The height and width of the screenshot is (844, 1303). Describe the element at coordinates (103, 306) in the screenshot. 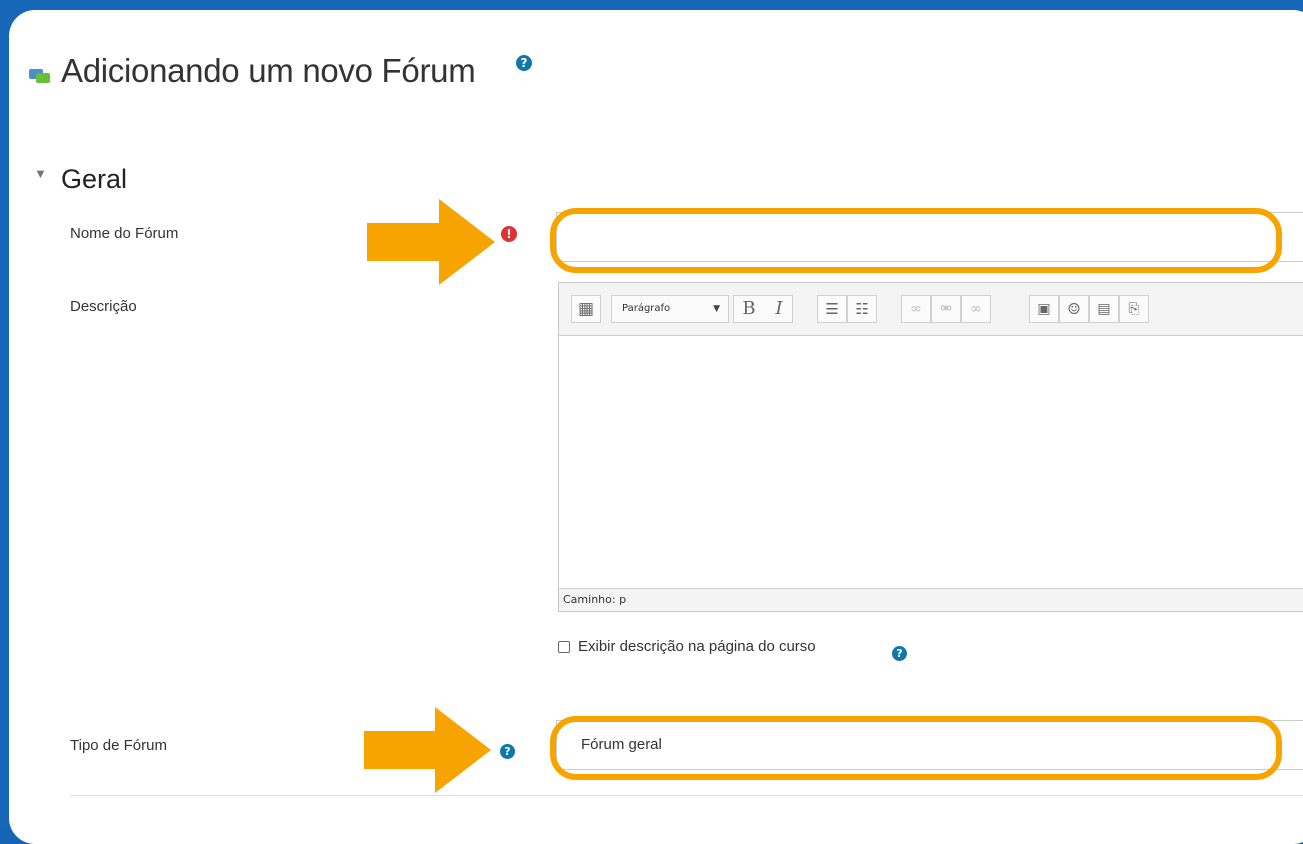

I see `description-label: Descrição` at that location.